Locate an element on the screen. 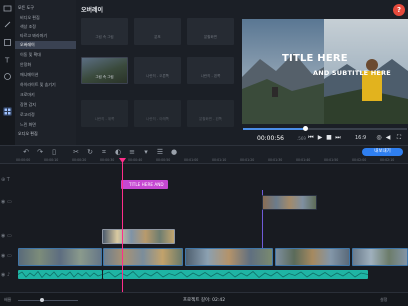 This screenshot has height=306, width=408. overlay-thumb: 분할화면 - 왼쪽 is located at coordinates (210, 113).